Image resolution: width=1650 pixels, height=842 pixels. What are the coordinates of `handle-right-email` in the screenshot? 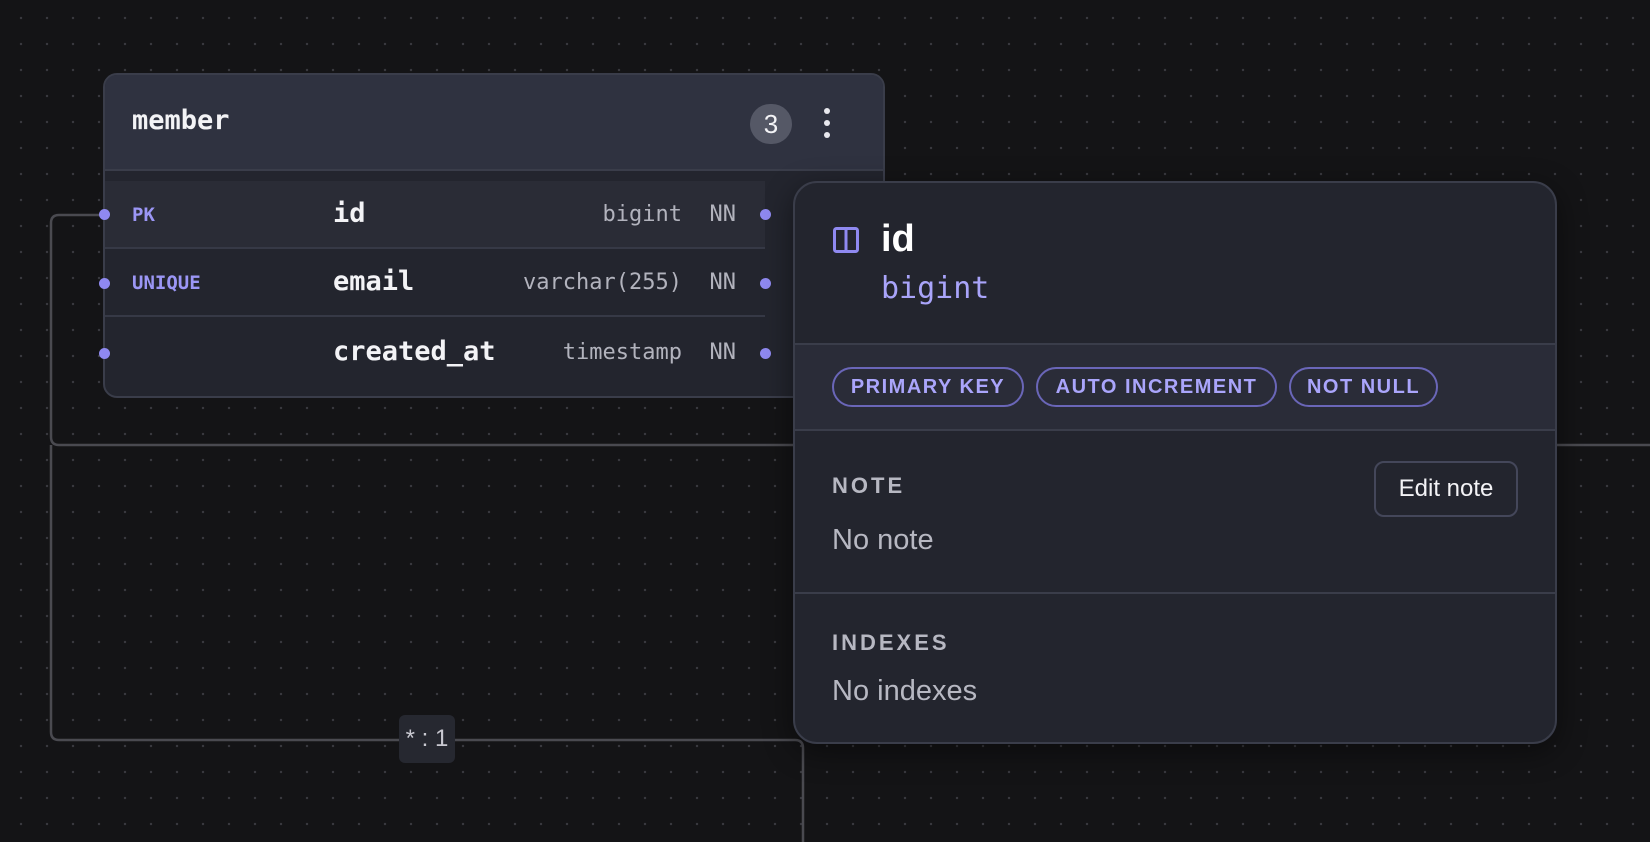 It's located at (765, 283).